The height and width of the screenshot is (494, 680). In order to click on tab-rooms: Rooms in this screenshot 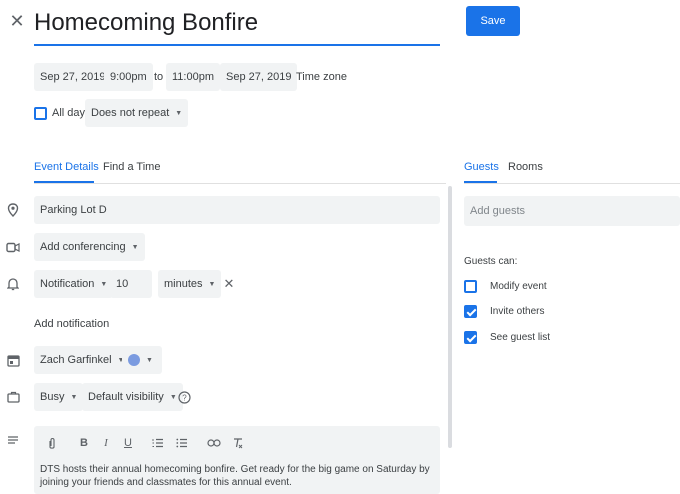, I will do `click(525, 167)`.